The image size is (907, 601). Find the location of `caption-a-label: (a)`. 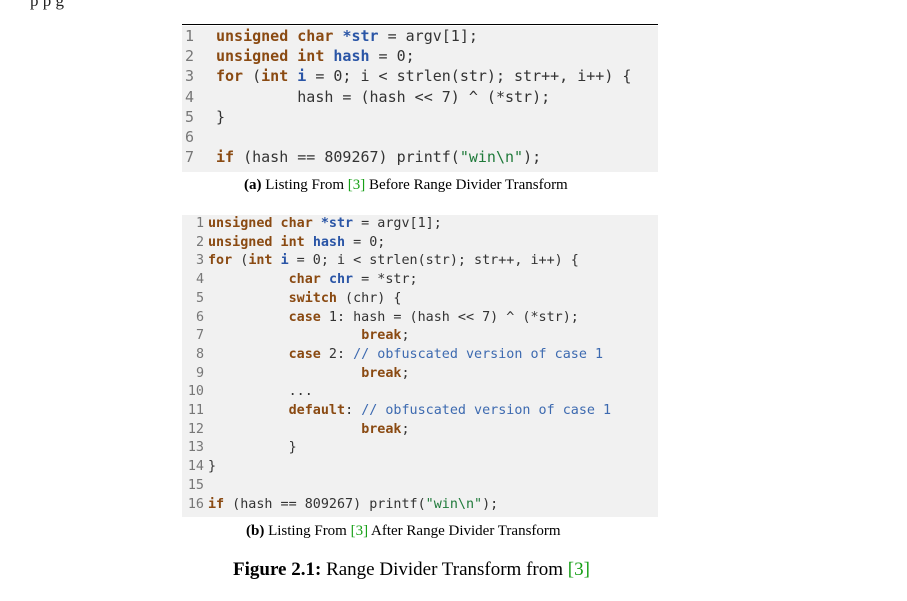

caption-a-label: (a) is located at coordinates (253, 185).